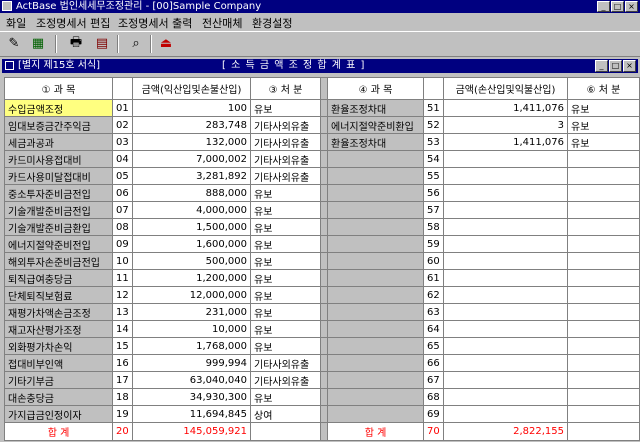 The image size is (640, 442). Describe the element at coordinates (433, 244) in the screenshot. I see `right-code-cell: 59` at that location.